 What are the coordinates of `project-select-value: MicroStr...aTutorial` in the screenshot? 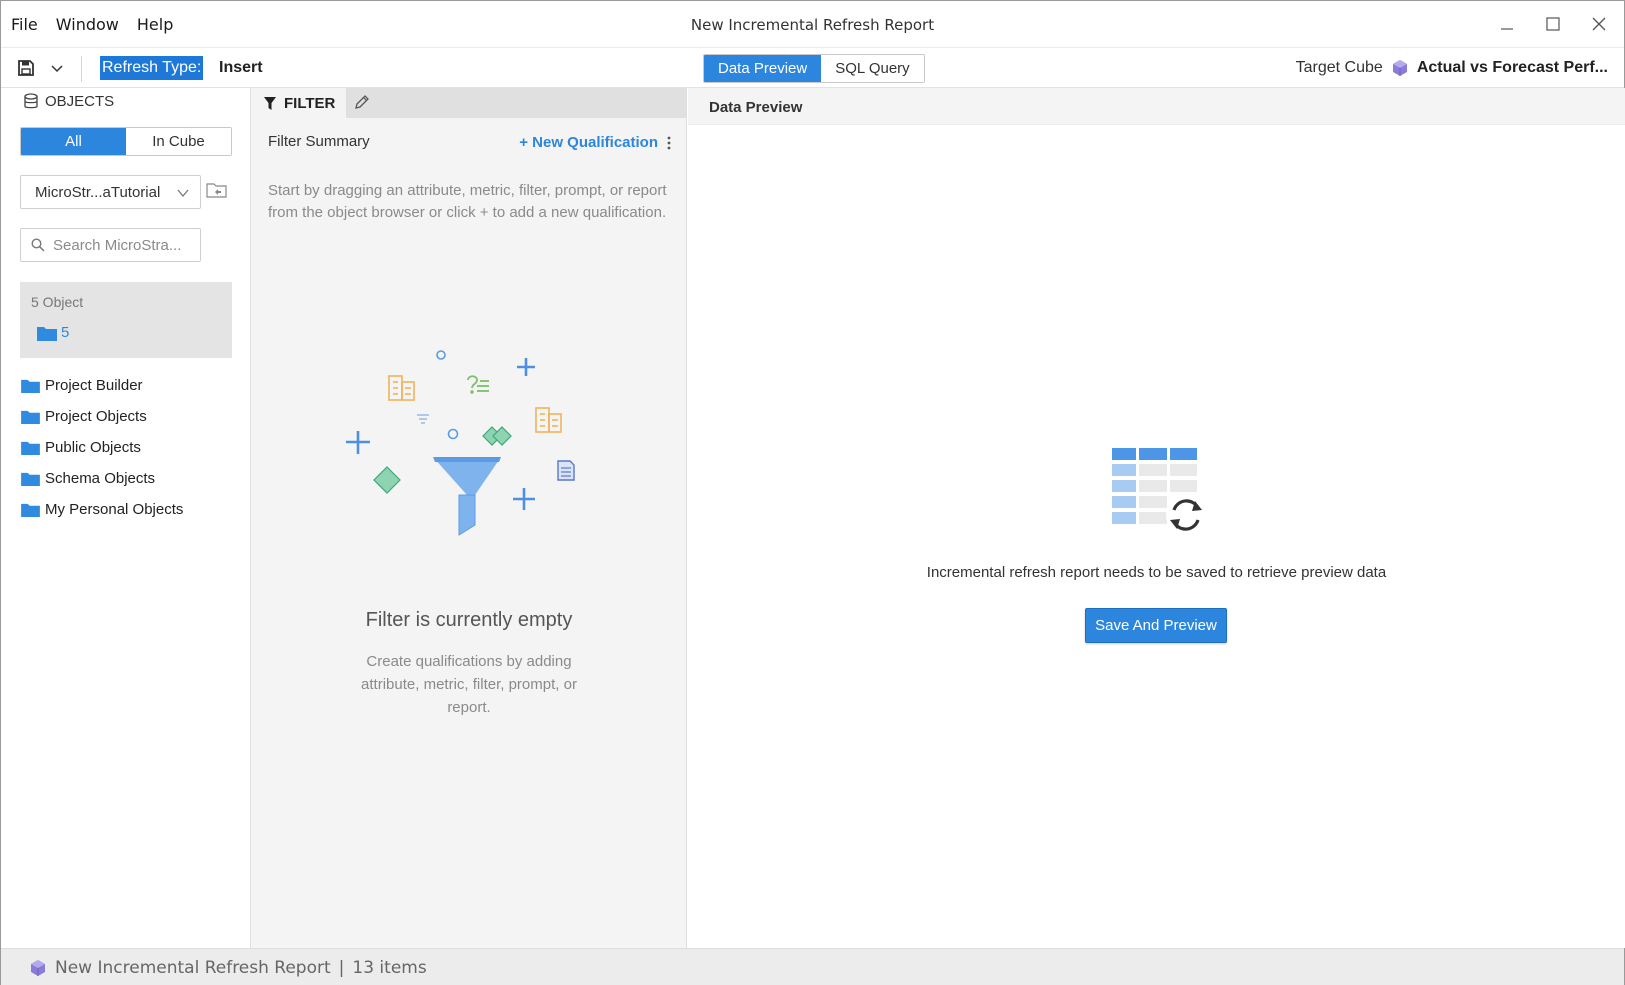 It's located at (98, 192).